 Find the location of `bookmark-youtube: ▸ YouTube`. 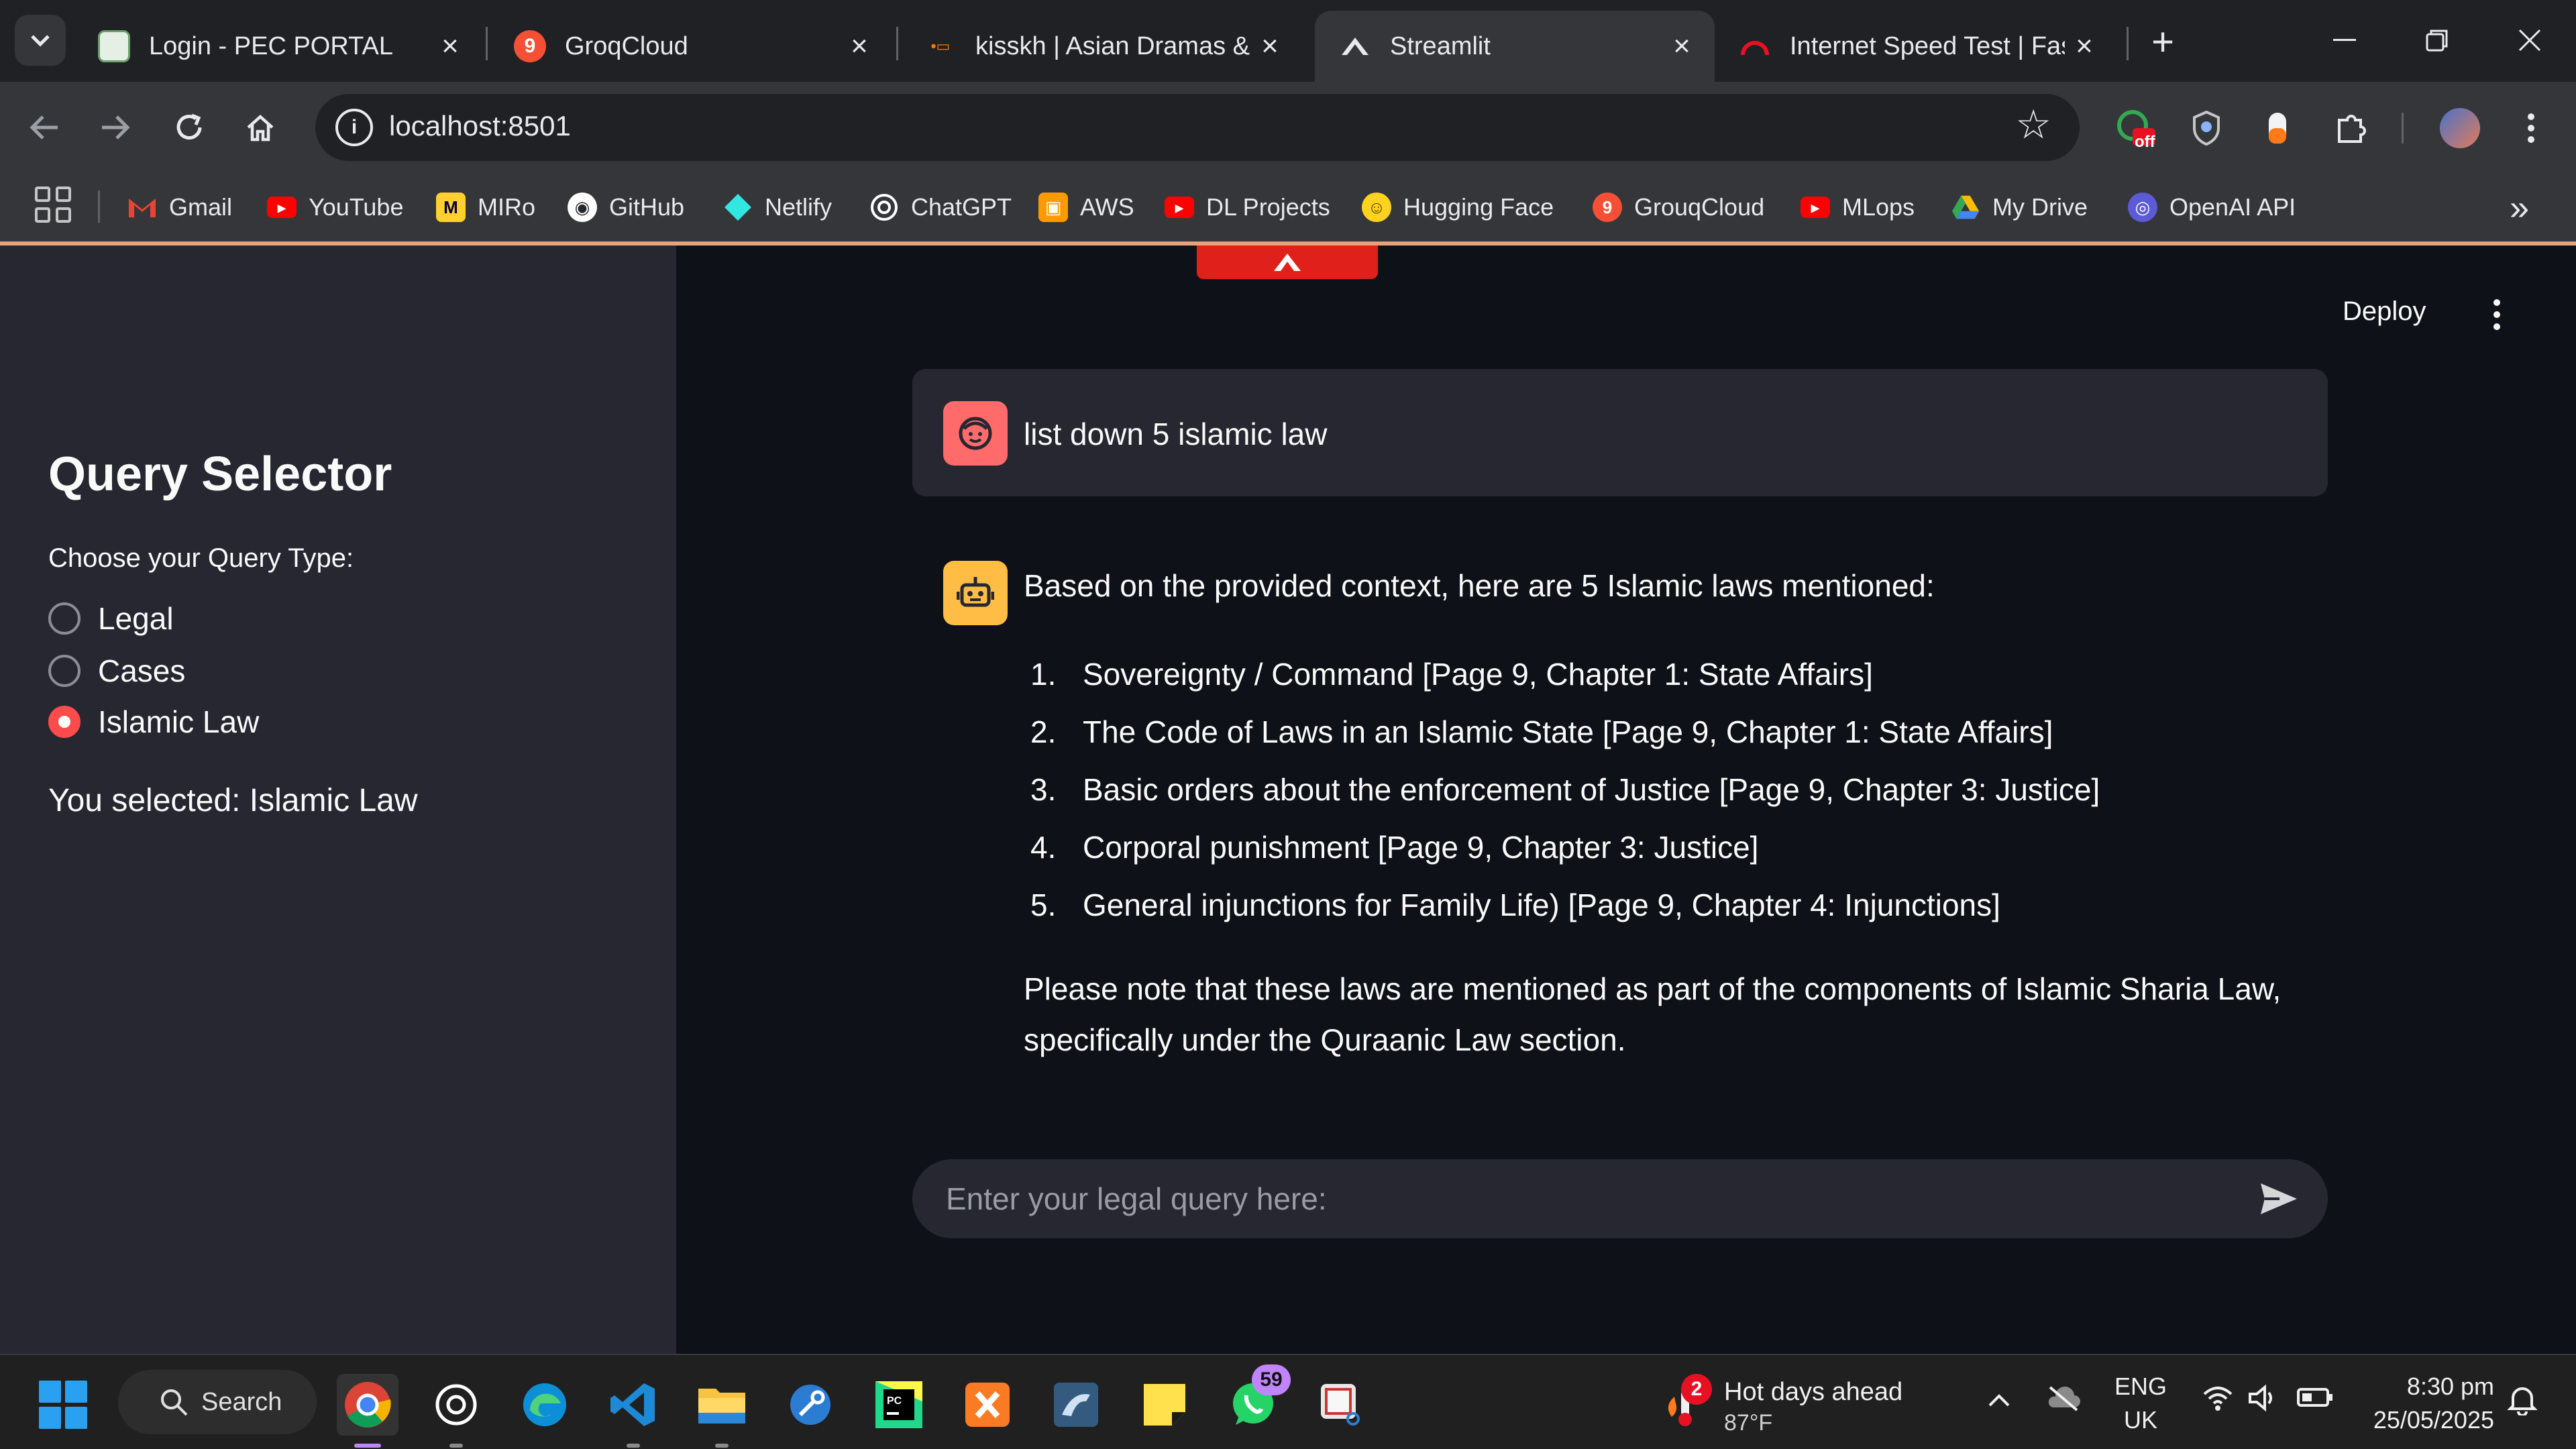

bookmark-youtube: ▸ YouTube is located at coordinates (335, 207).